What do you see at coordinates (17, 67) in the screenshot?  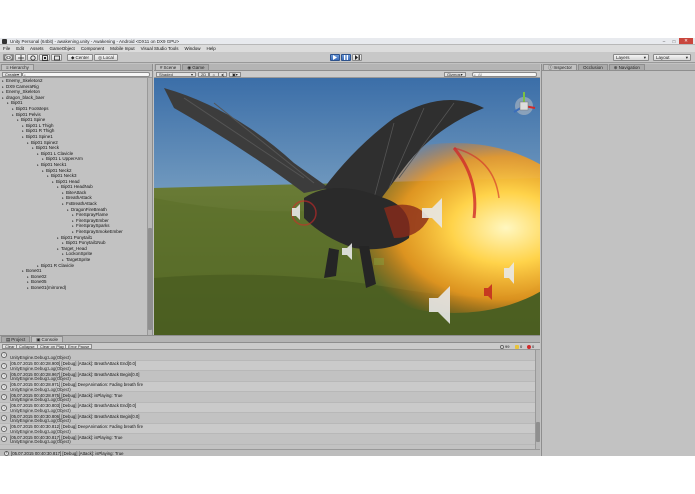 I see `tab-hierarchy: ≡ Hierarchy` at bounding box center [17, 67].